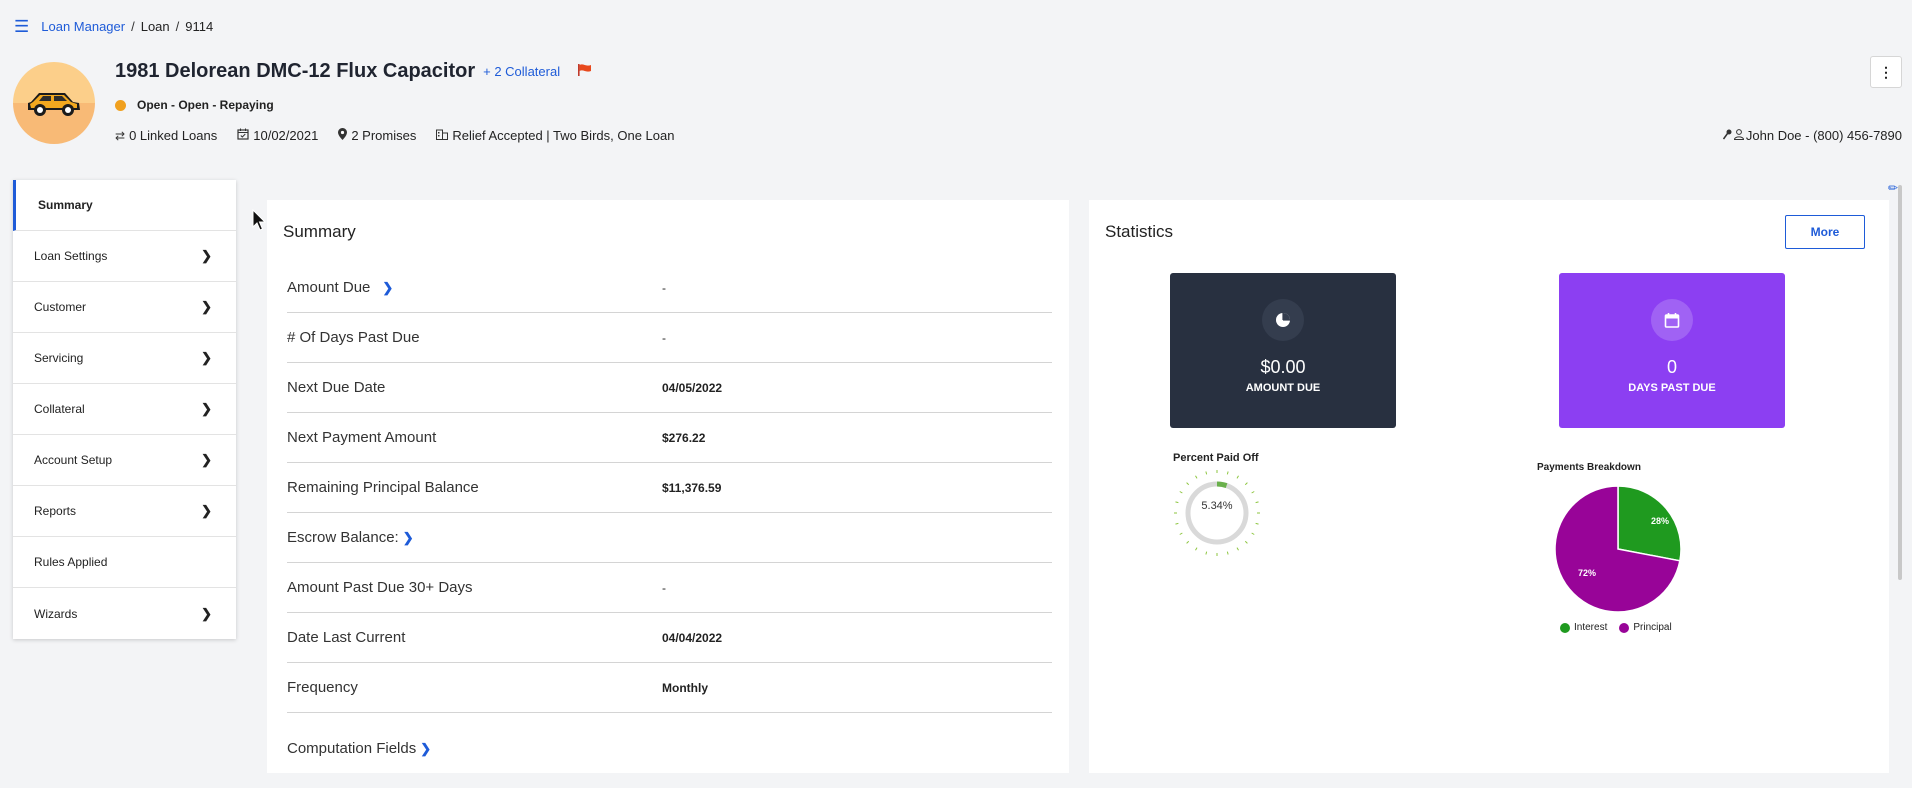 The image size is (1912, 788). I want to click on linked-loans: ⇄ 0 Linked Loans, so click(166, 135).